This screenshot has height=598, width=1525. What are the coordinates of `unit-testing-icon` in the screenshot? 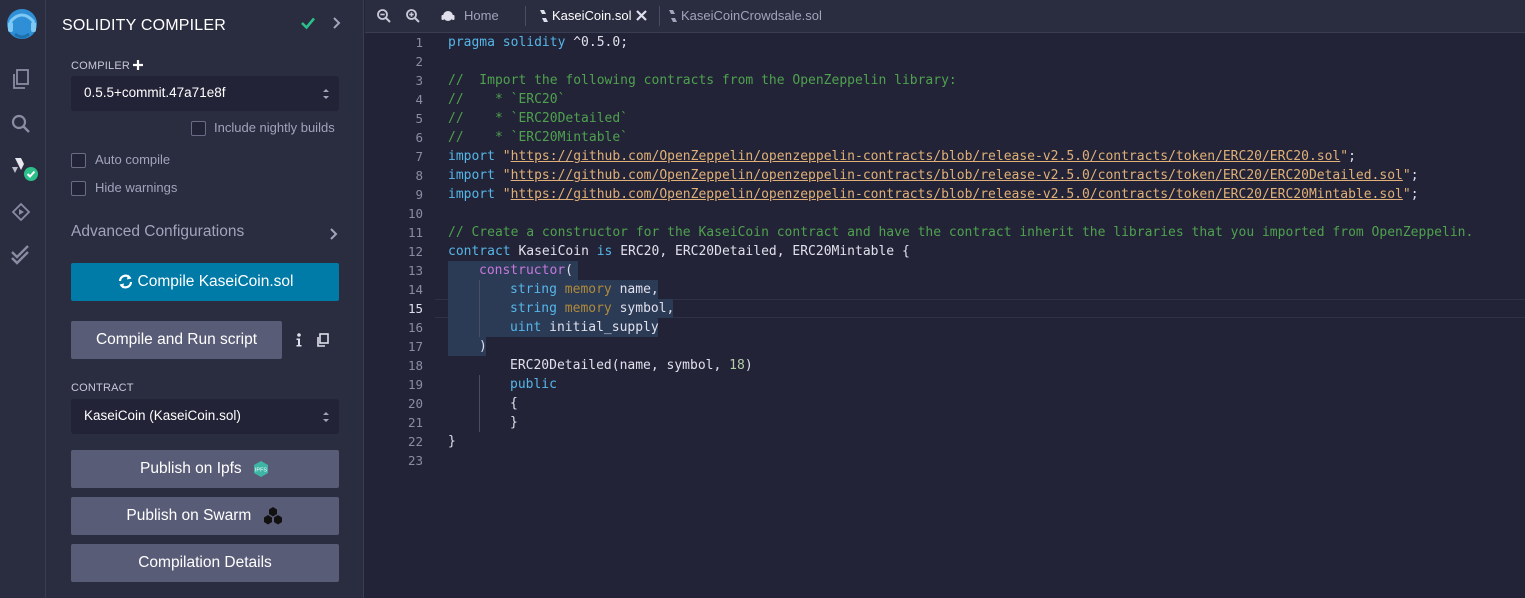 It's located at (21, 255).